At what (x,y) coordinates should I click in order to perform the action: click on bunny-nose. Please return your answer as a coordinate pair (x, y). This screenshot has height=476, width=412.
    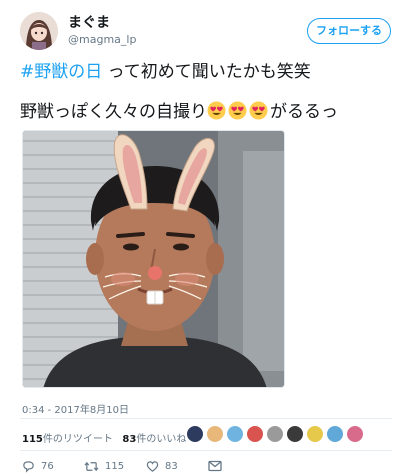
    Looking at the image, I should click on (155, 273).